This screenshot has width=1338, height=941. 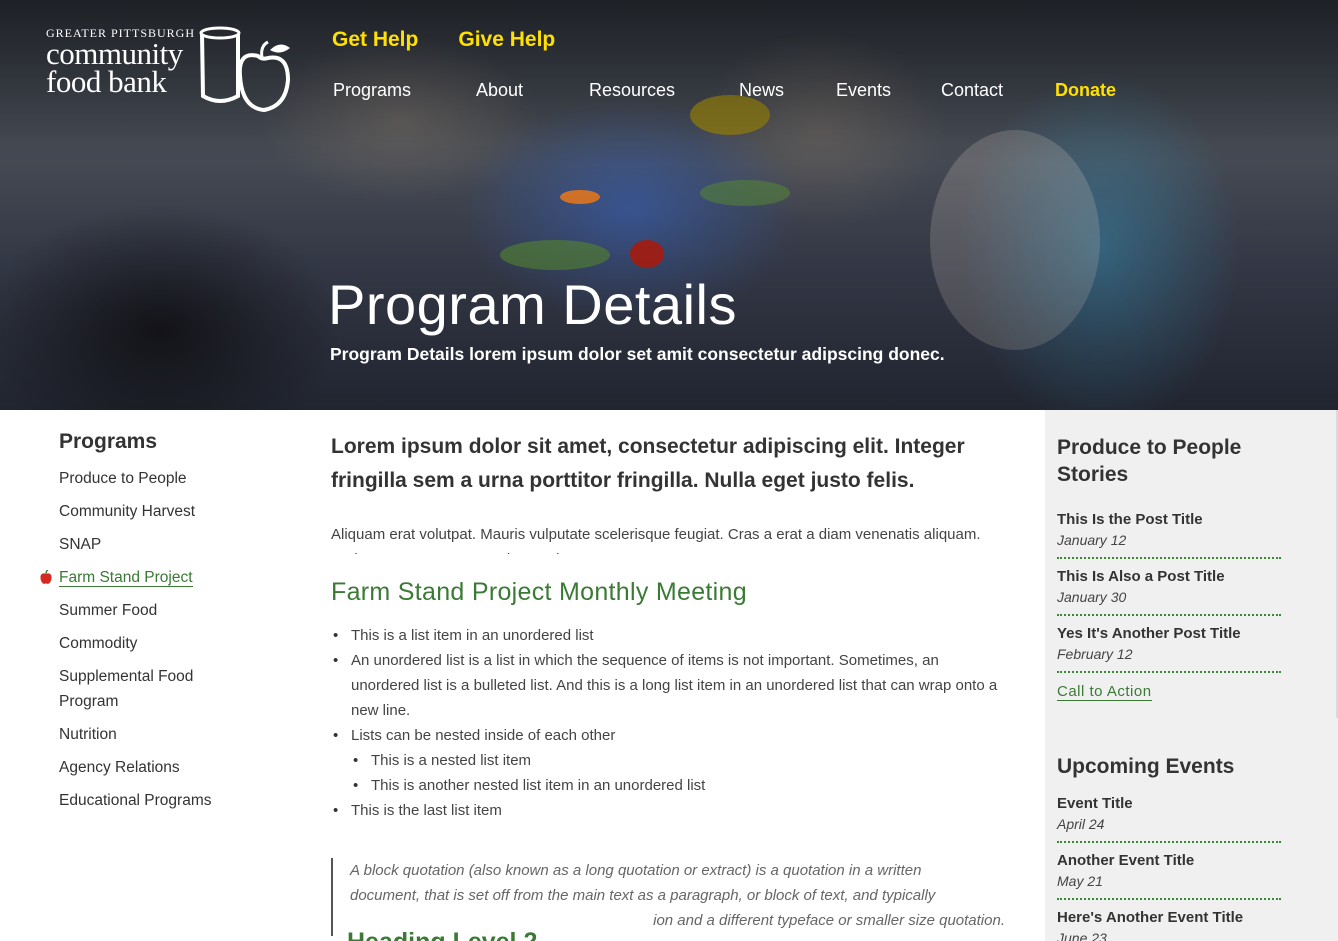 What do you see at coordinates (169, 610) in the screenshot?
I see `sidebar-item-summer-food: Summer Food` at bounding box center [169, 610].